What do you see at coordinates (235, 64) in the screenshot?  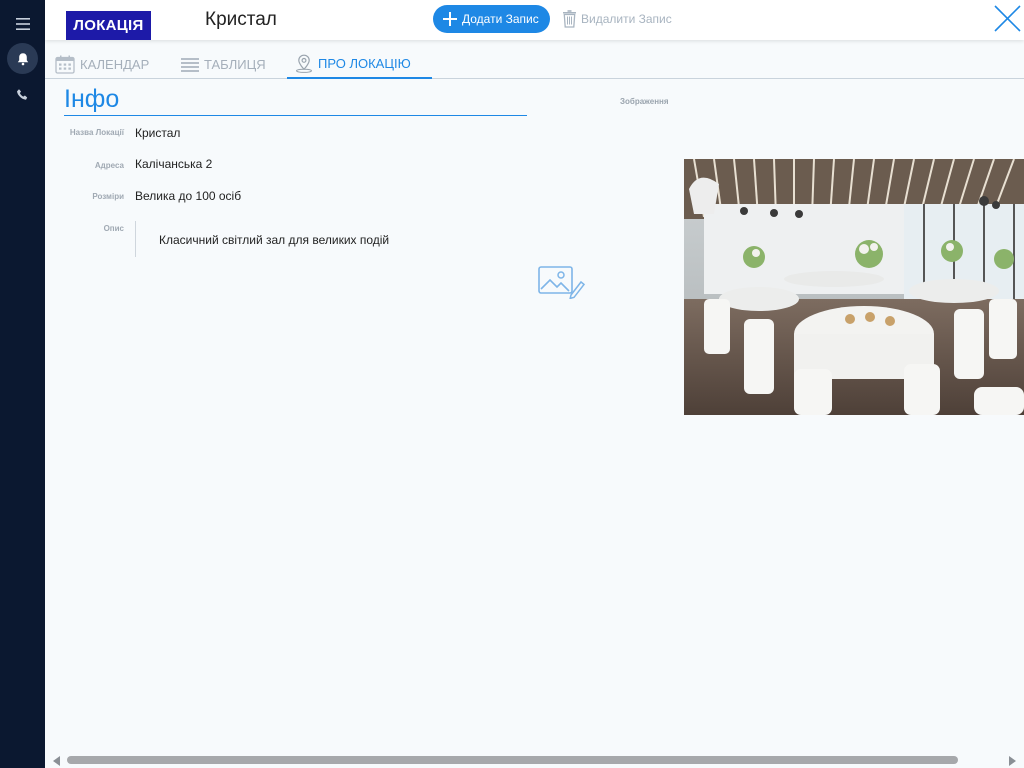 I see `tab-table-label: ТАБЛИЦЯ` at bounding box center [235, 64].